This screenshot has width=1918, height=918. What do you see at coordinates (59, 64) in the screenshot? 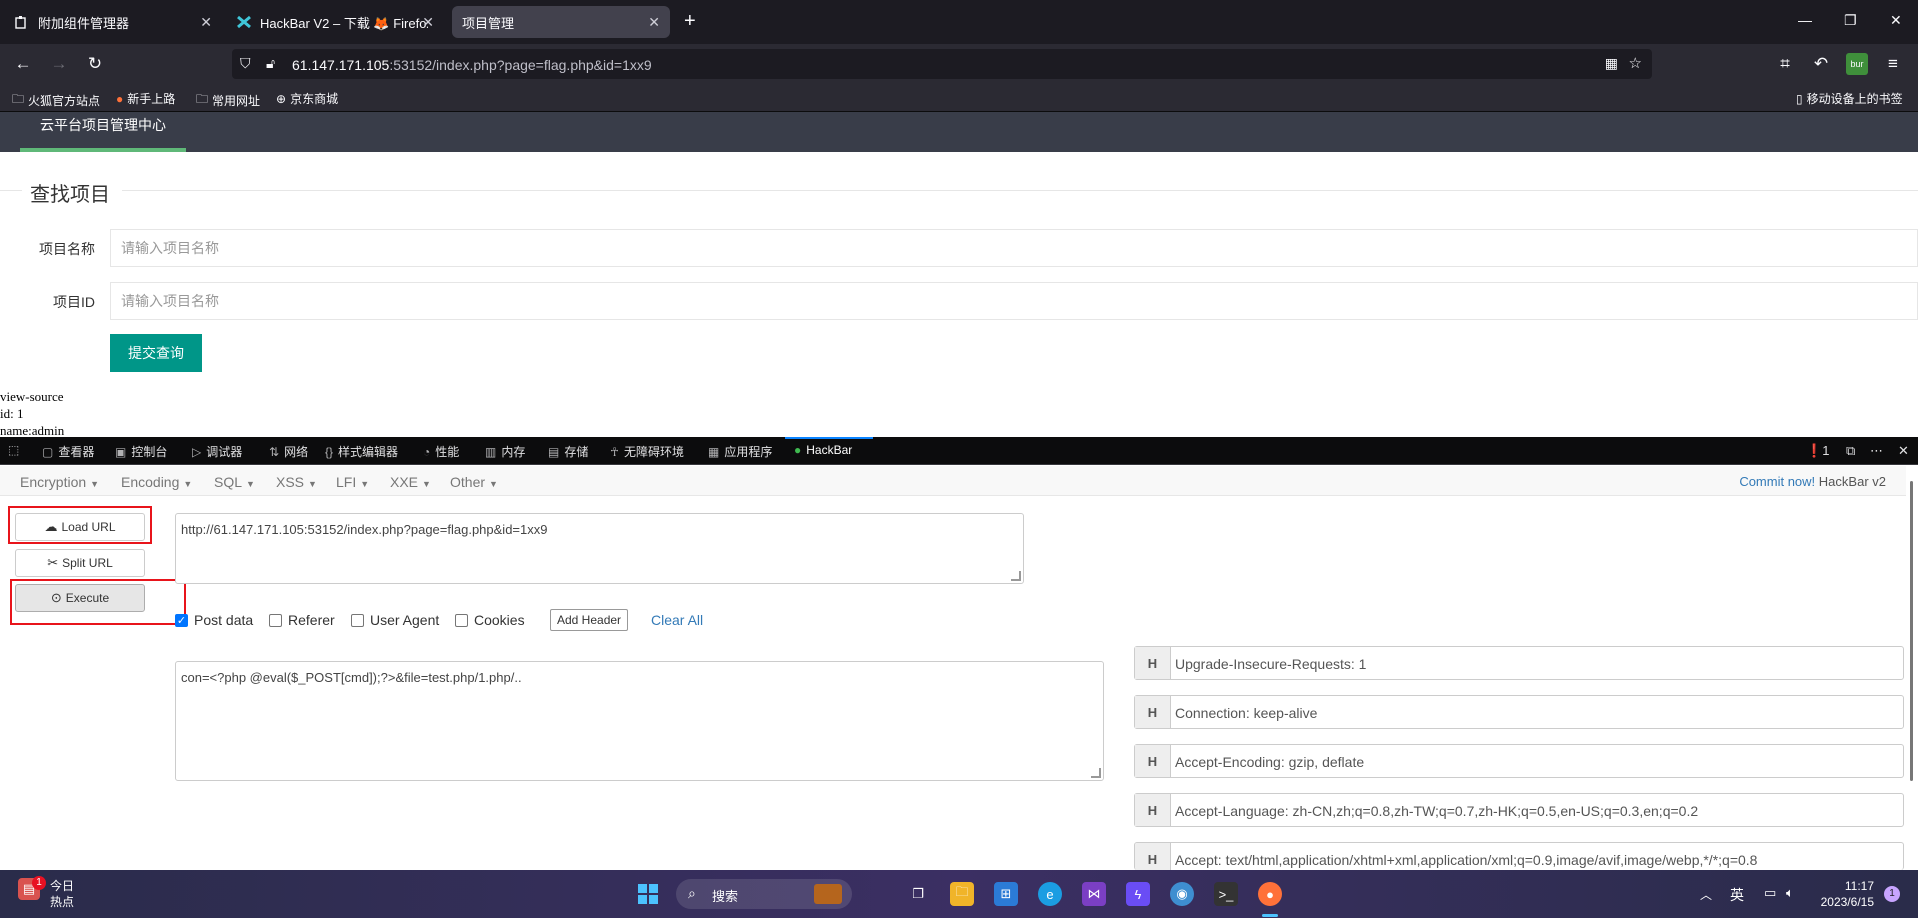
I see `forward-arrow-icon: →` at bounding box center [59, 64].